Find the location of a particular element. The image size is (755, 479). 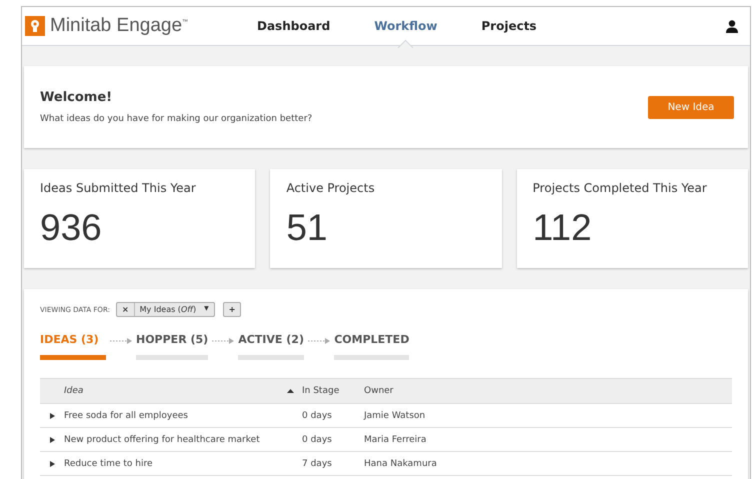

app-title: Minitab Engage$^{™}$ is located at coordinates (119, 26).